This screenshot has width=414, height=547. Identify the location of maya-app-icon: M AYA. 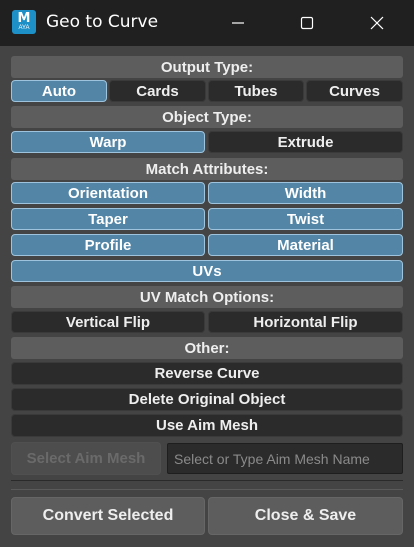
(24, 22).